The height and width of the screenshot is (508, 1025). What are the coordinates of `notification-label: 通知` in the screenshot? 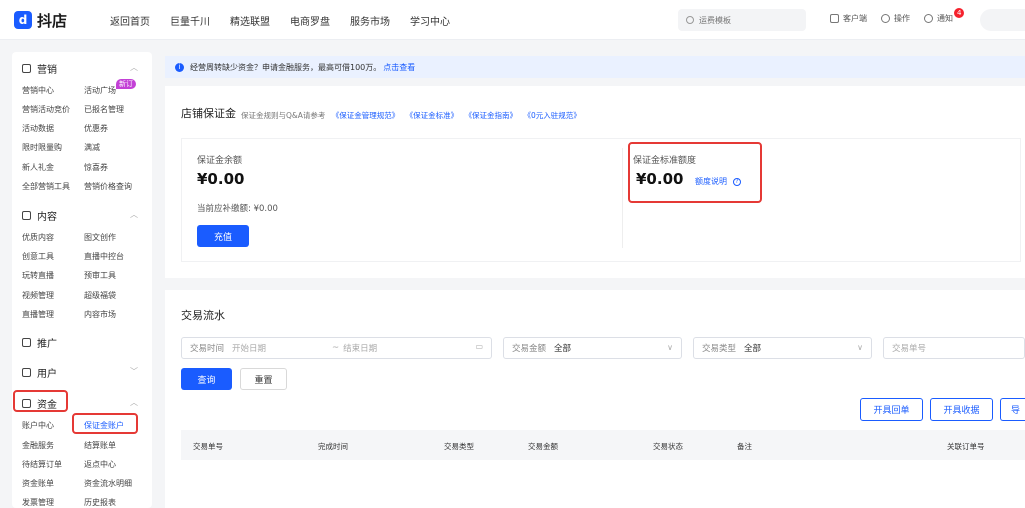 It's located at (945, 18).